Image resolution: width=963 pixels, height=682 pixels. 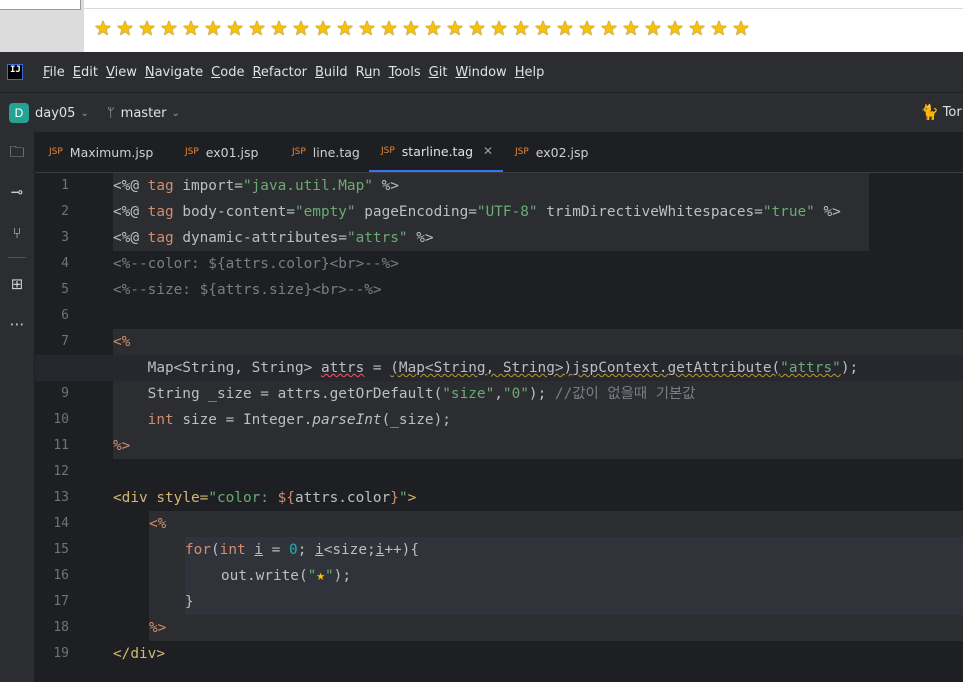 I want to click on tab-maximum-jsp: JSP Maximum.jsp, so click(x=101, y=152).